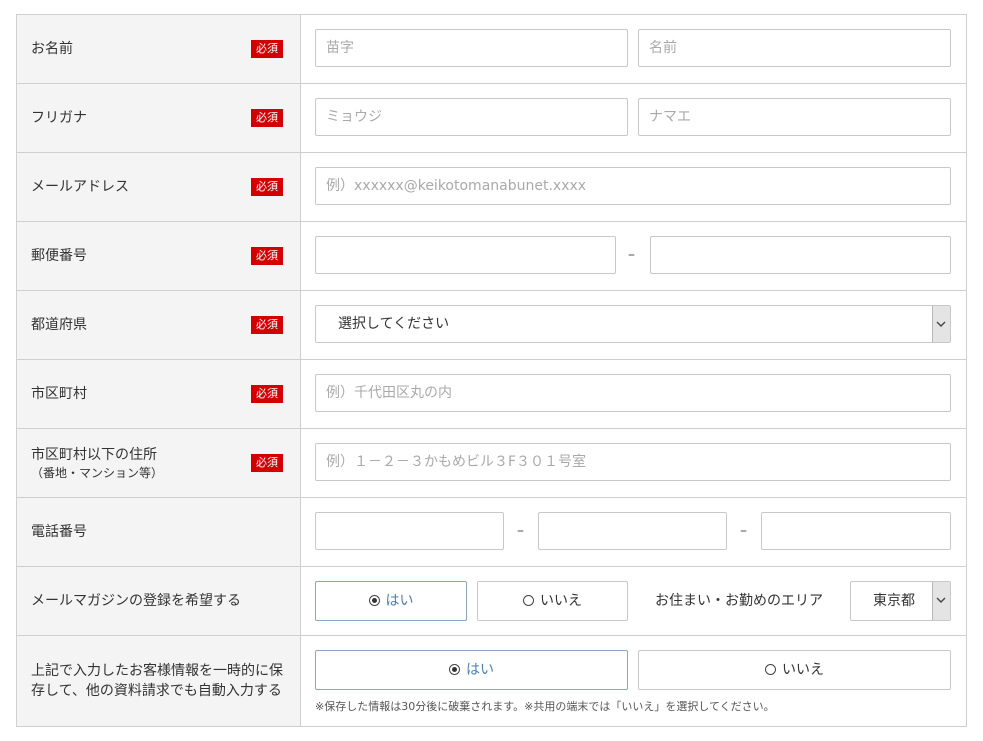  I want to click on magazine-label: メールマガジンの登録を希望する, so click(136, 601).